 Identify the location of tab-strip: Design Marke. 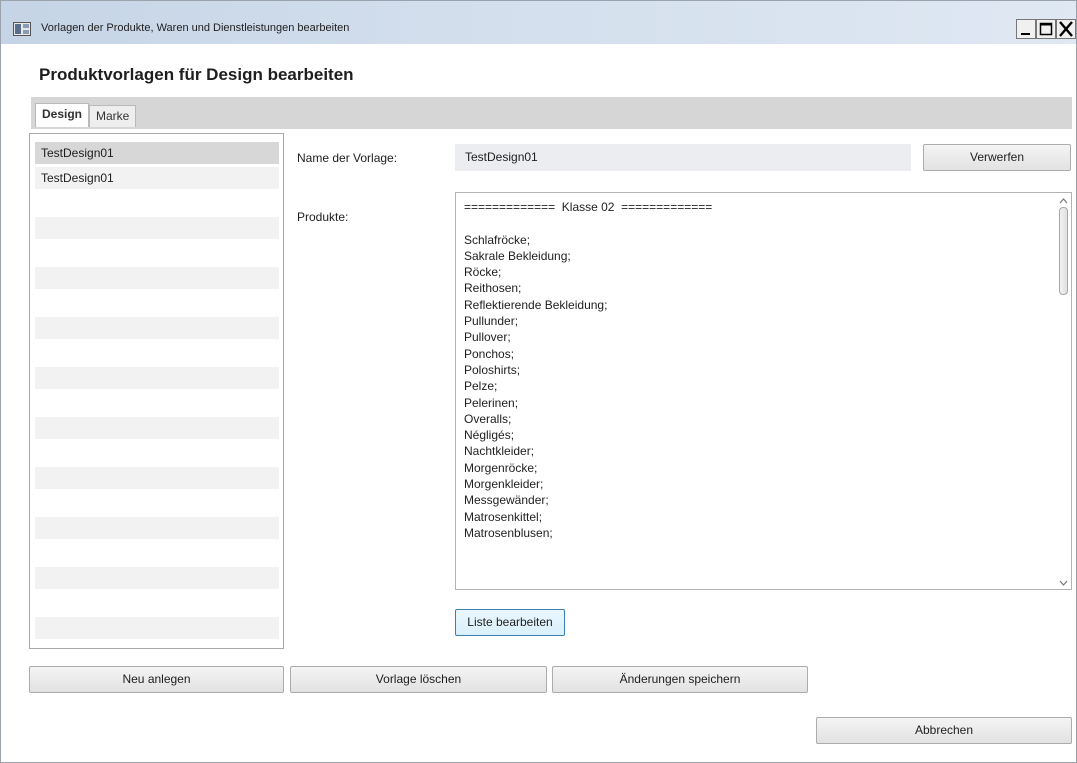
(551, 113).